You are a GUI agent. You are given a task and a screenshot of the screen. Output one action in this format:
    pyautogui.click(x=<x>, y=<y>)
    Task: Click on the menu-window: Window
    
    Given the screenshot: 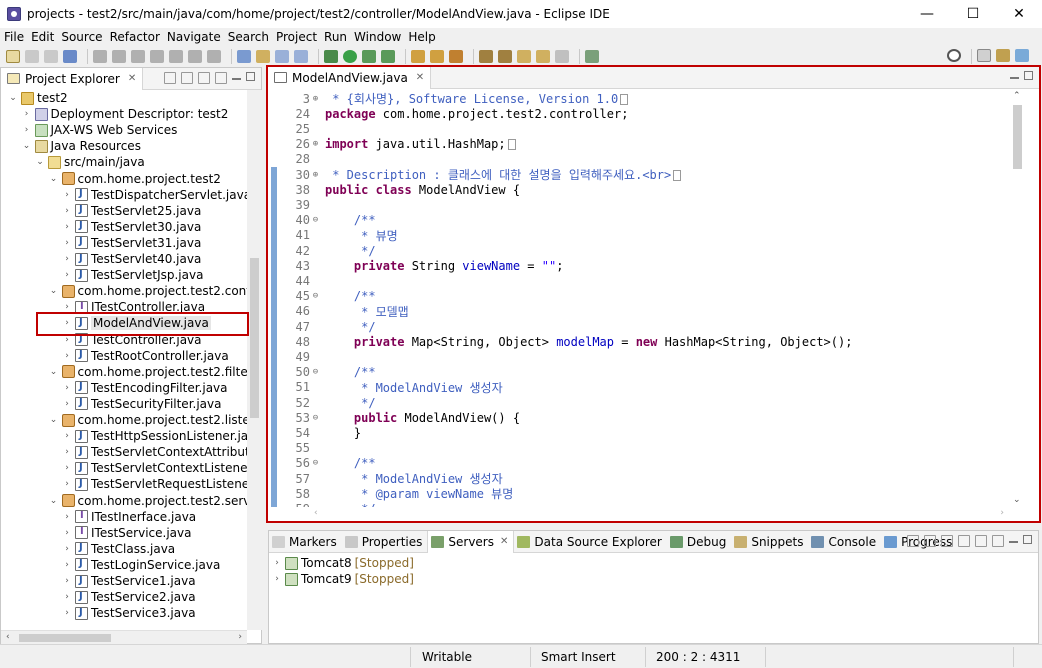 What is the action you would take?
    pyautogui.click(x=377, y=37)
    